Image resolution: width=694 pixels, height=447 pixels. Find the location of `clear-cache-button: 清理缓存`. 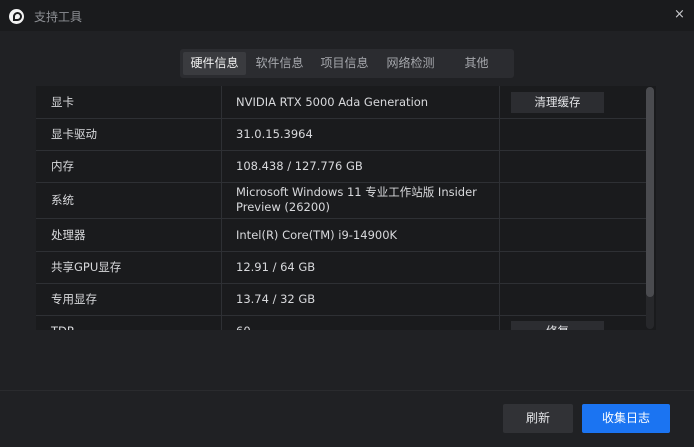

clear-cache-button: 清理缓存 is located at coordinates (557, 102).